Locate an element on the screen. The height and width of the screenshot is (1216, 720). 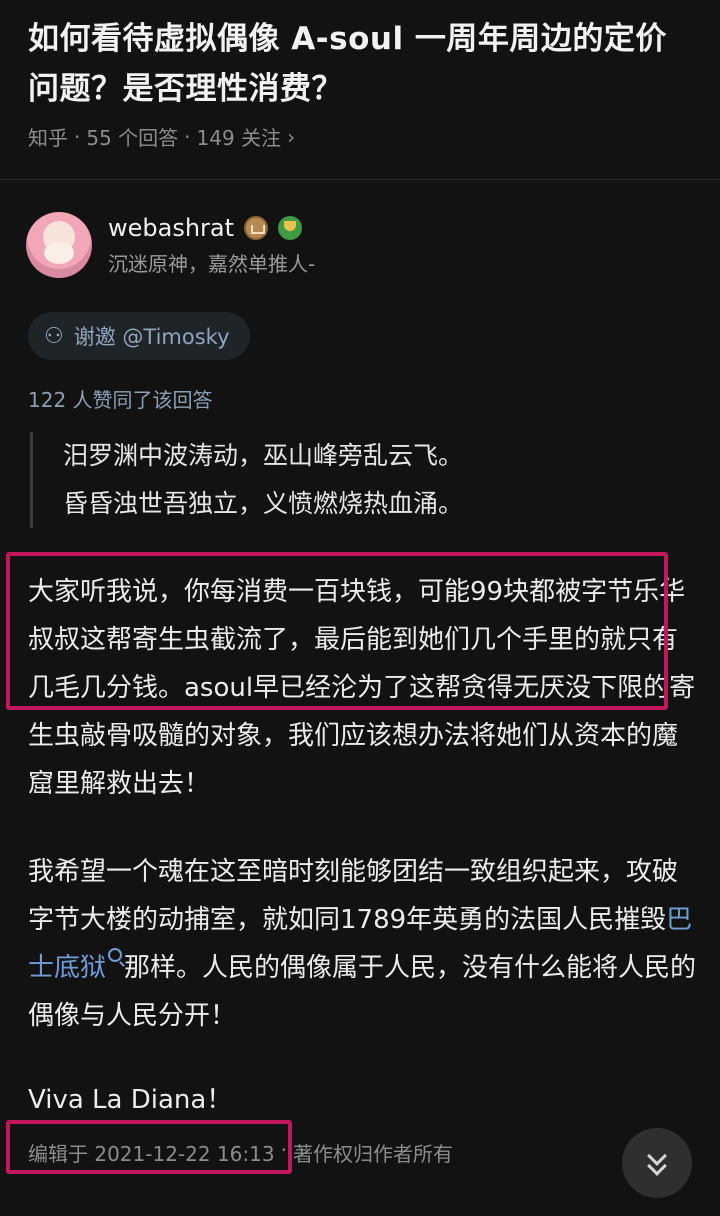
trophy-badge-icon is located at coordinates (290, 227).